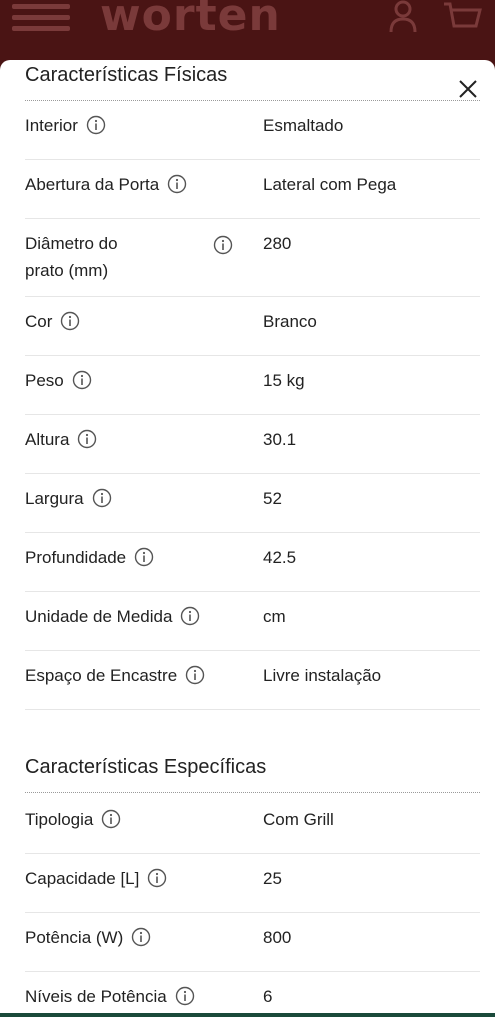 The height and width of the screenshot is (1017, 495). What do you see at coordinates (252, 568) in the screenshot?
I see `spec-row: Profundidade 42.5` at bounding box center [252, 568].